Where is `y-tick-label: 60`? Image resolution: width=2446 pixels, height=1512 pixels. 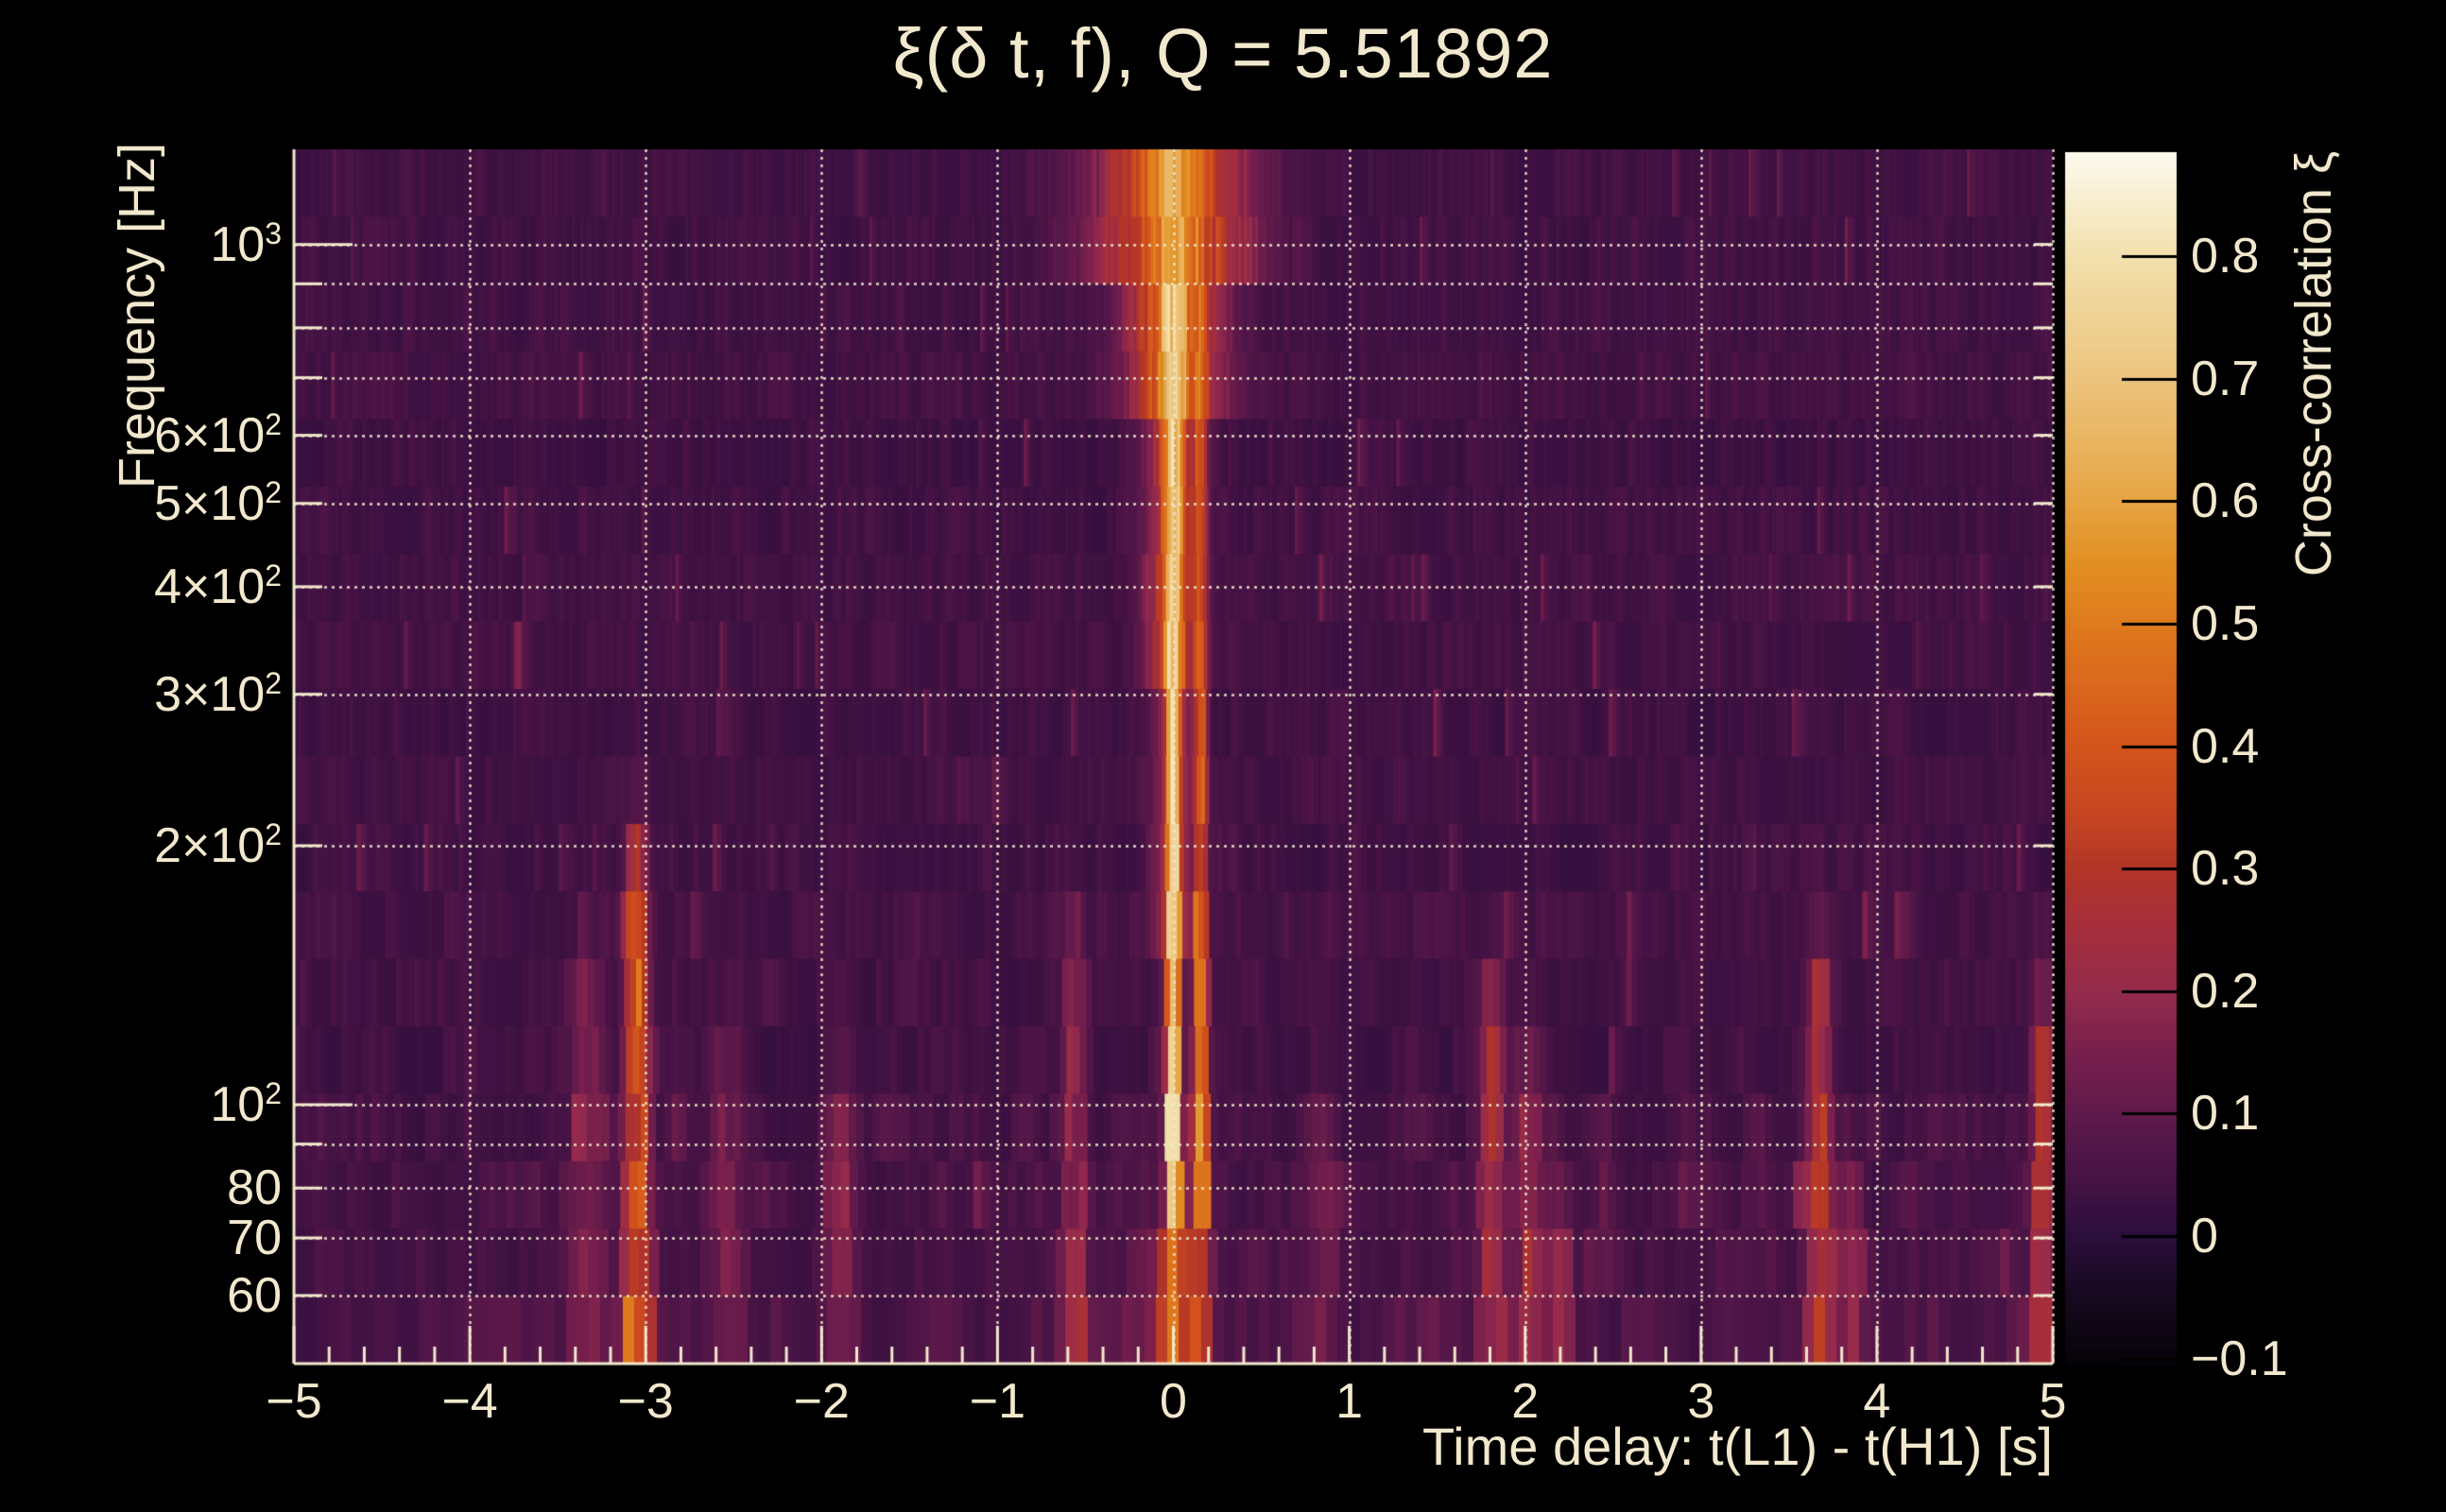 y-tick-label: 60 is located at coordinates (255, 1295).